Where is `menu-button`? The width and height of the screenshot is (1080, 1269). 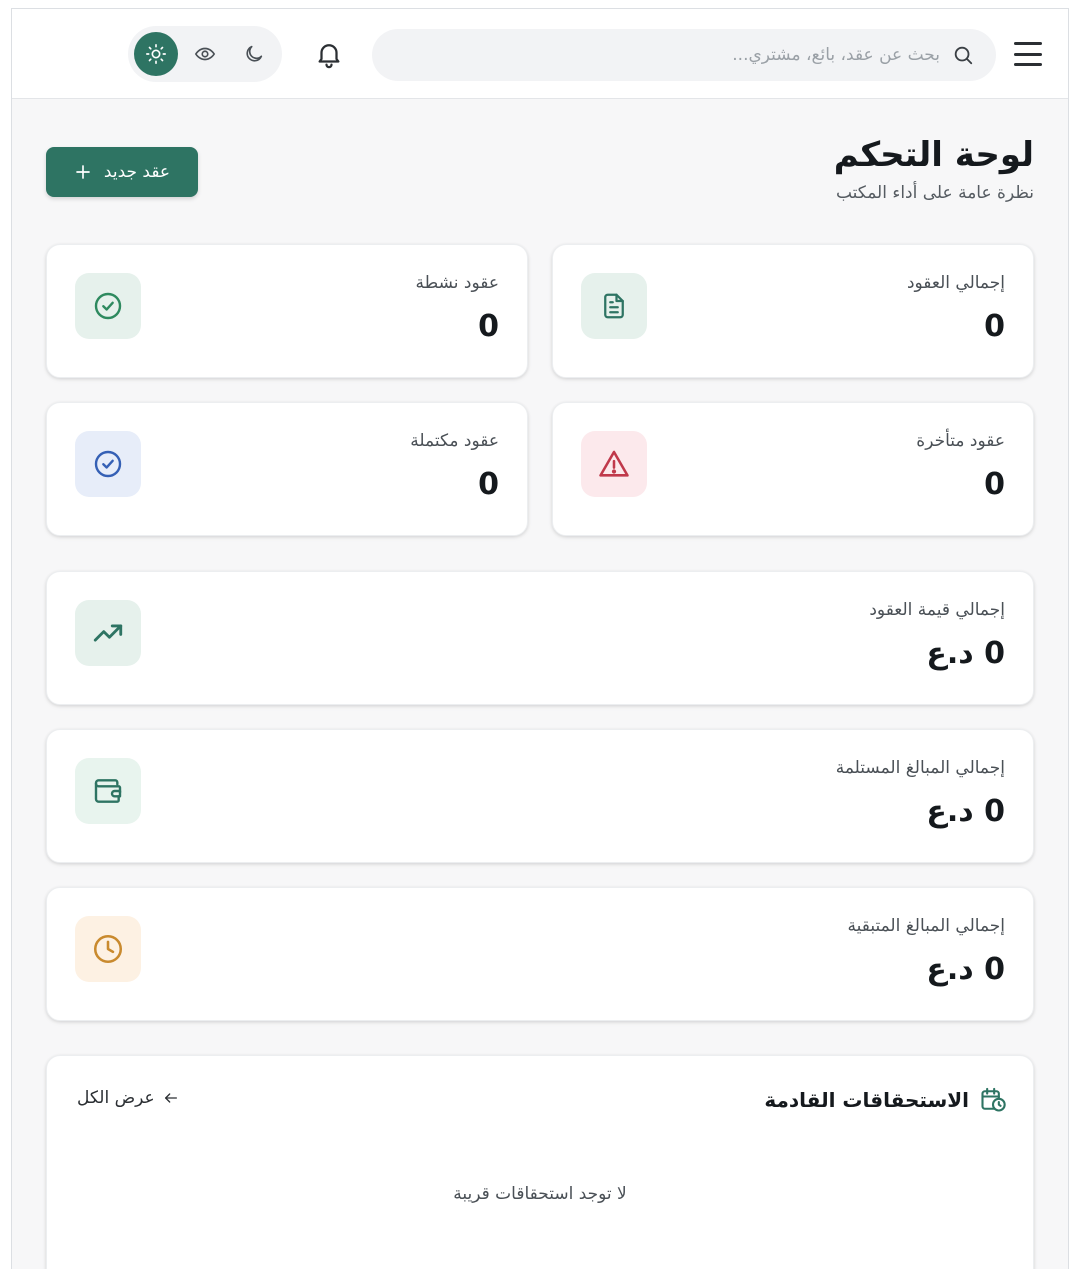
menu-button is located at coordinates (1028, 54).